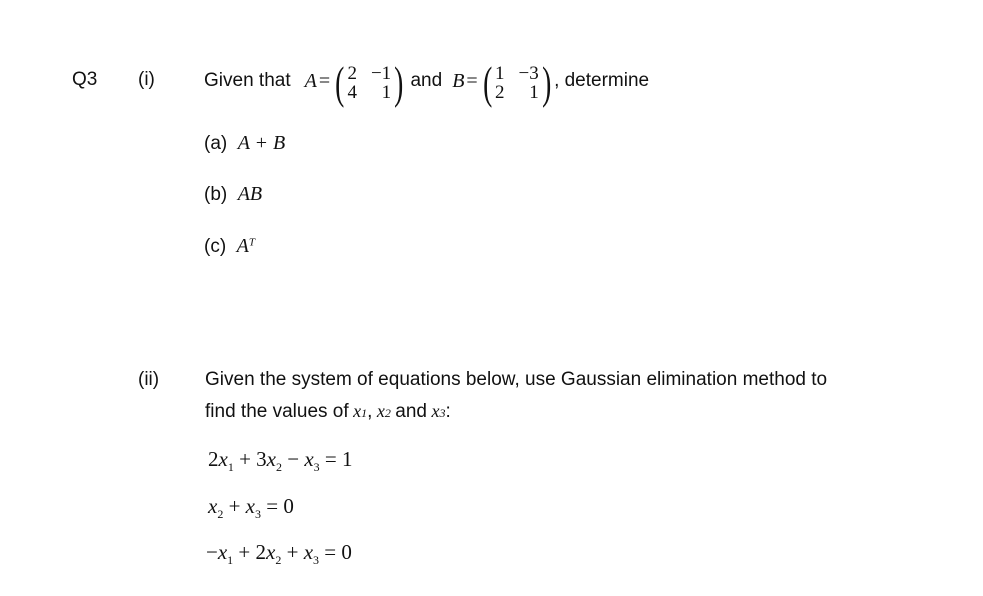 Image resolution: width=983 pixels, height=596 pixels. I want to click on line2-prefix: find the values of, so click(277, 411).